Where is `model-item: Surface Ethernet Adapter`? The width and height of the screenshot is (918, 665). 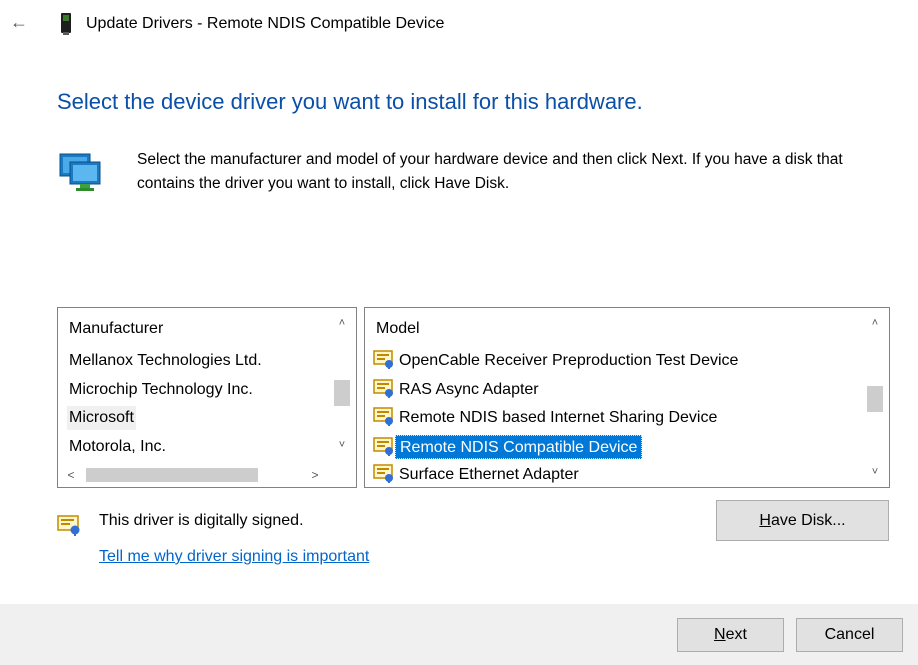 model-item: Surface Ethernet Adapter is located at coordinates (476, 475).